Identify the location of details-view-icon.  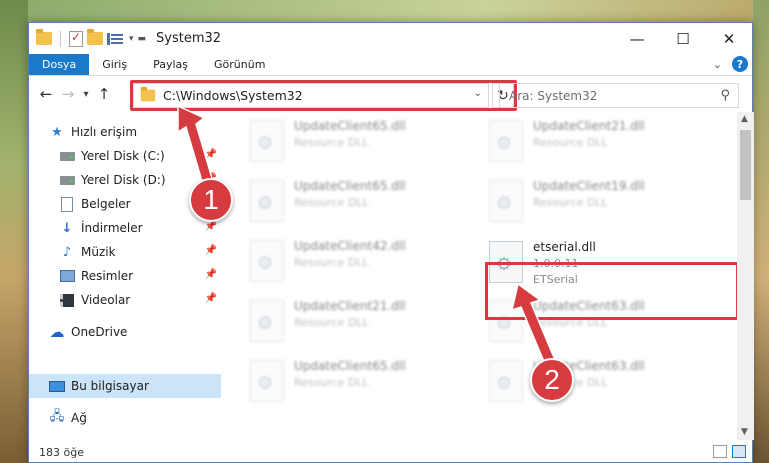
(720, 451).